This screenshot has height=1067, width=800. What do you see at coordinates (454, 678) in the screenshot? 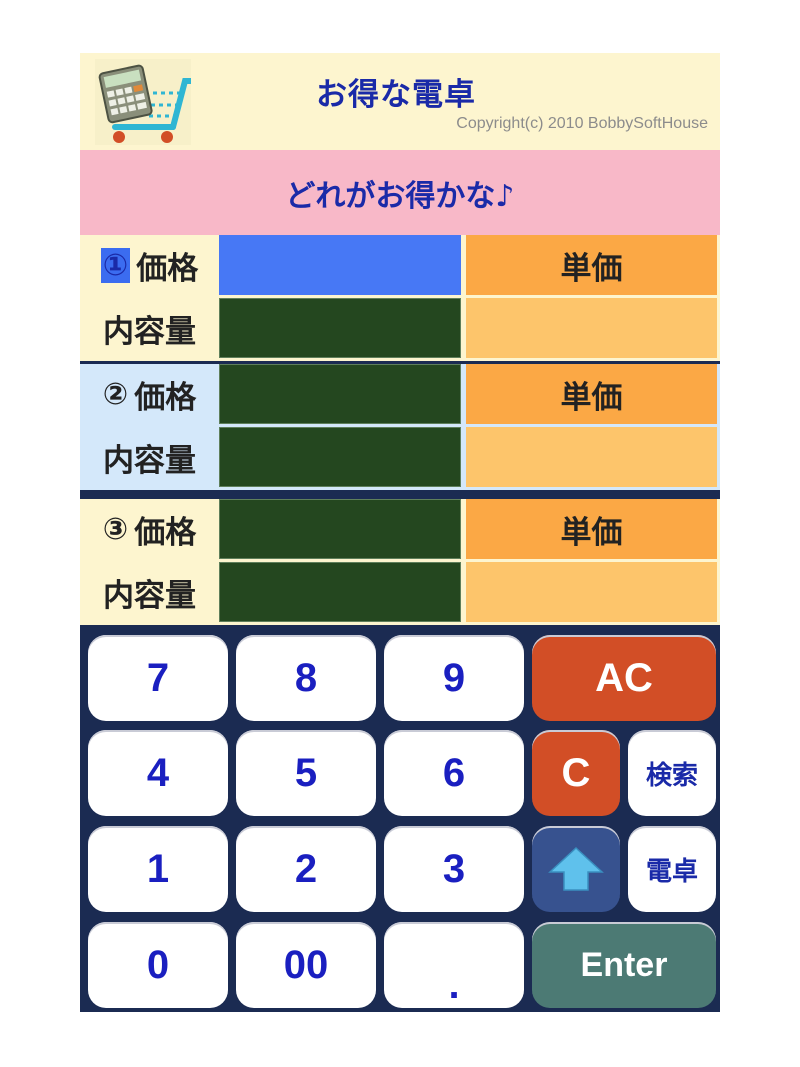
I see `key-9: 9` at bounding box center [454, 678].